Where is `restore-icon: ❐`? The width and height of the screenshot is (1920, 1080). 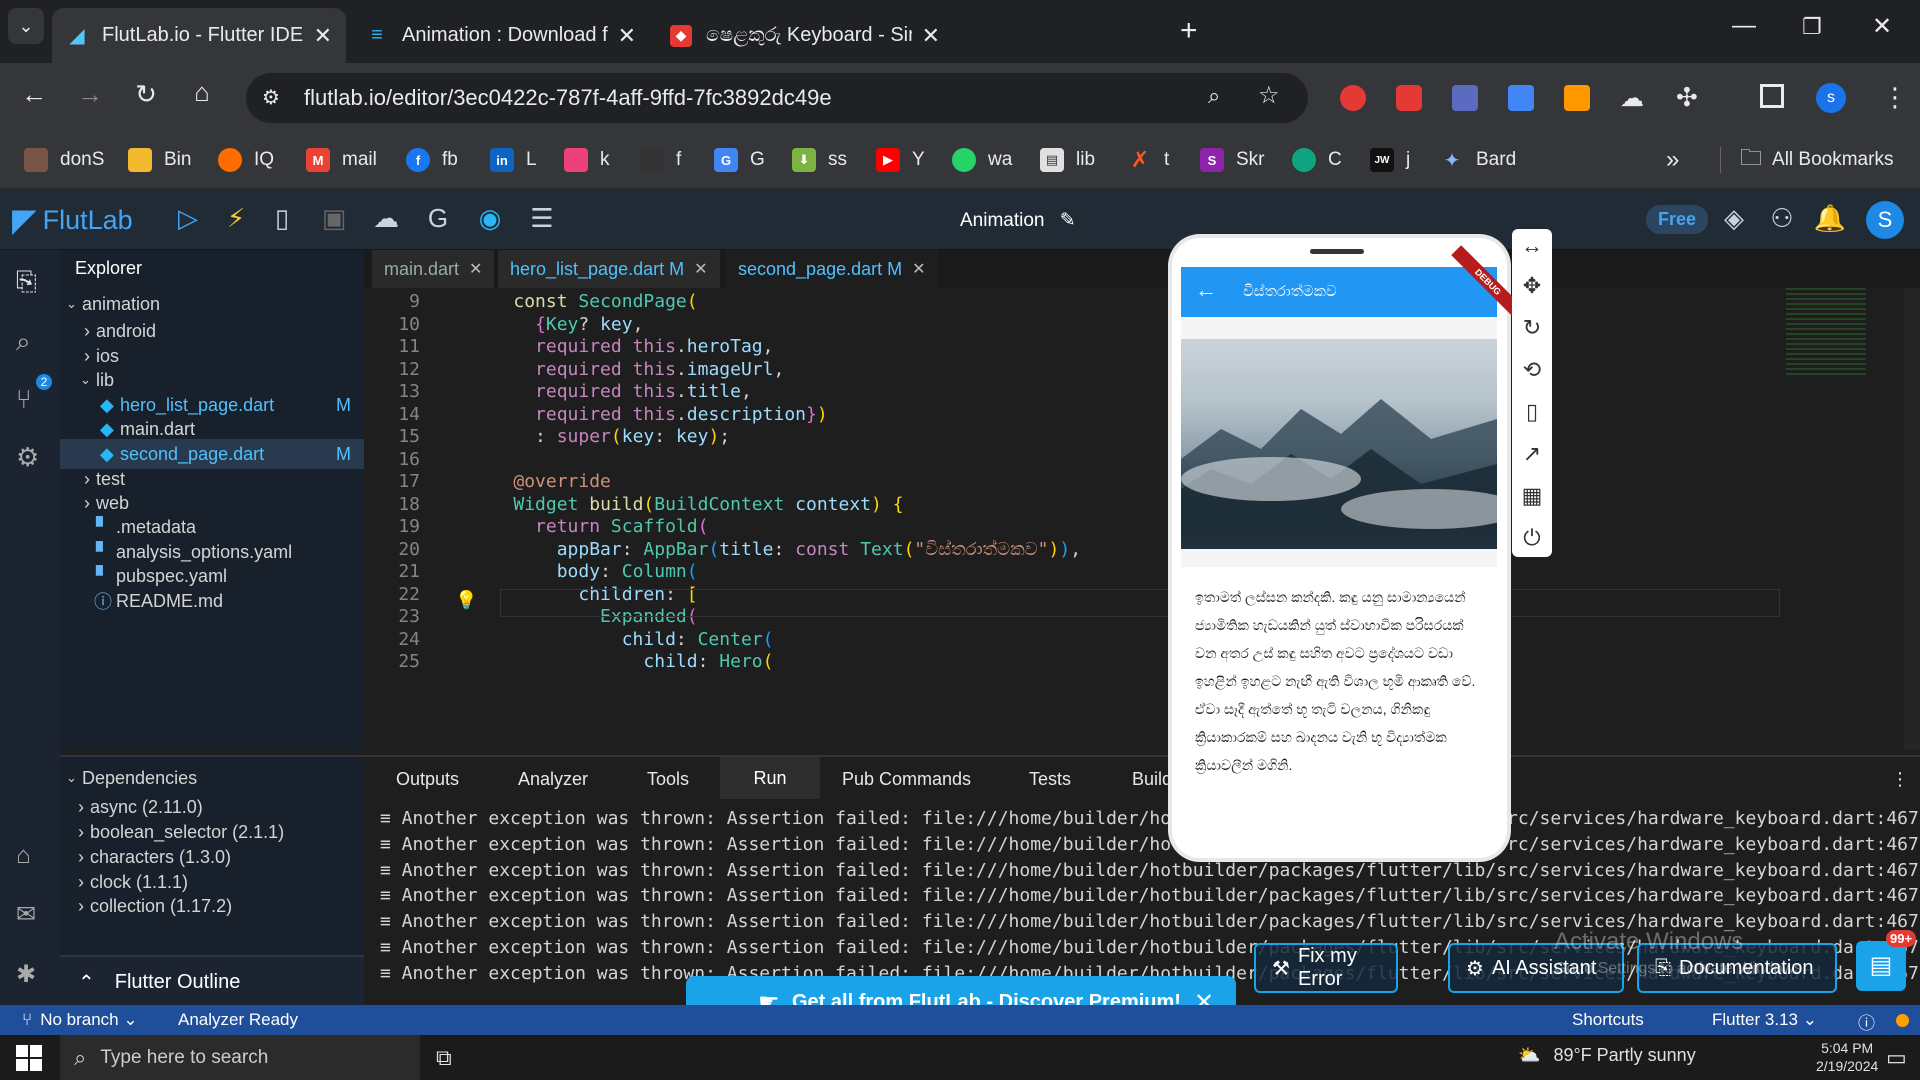
restore-icon: ❐ is located at coordinates (1812, 27).